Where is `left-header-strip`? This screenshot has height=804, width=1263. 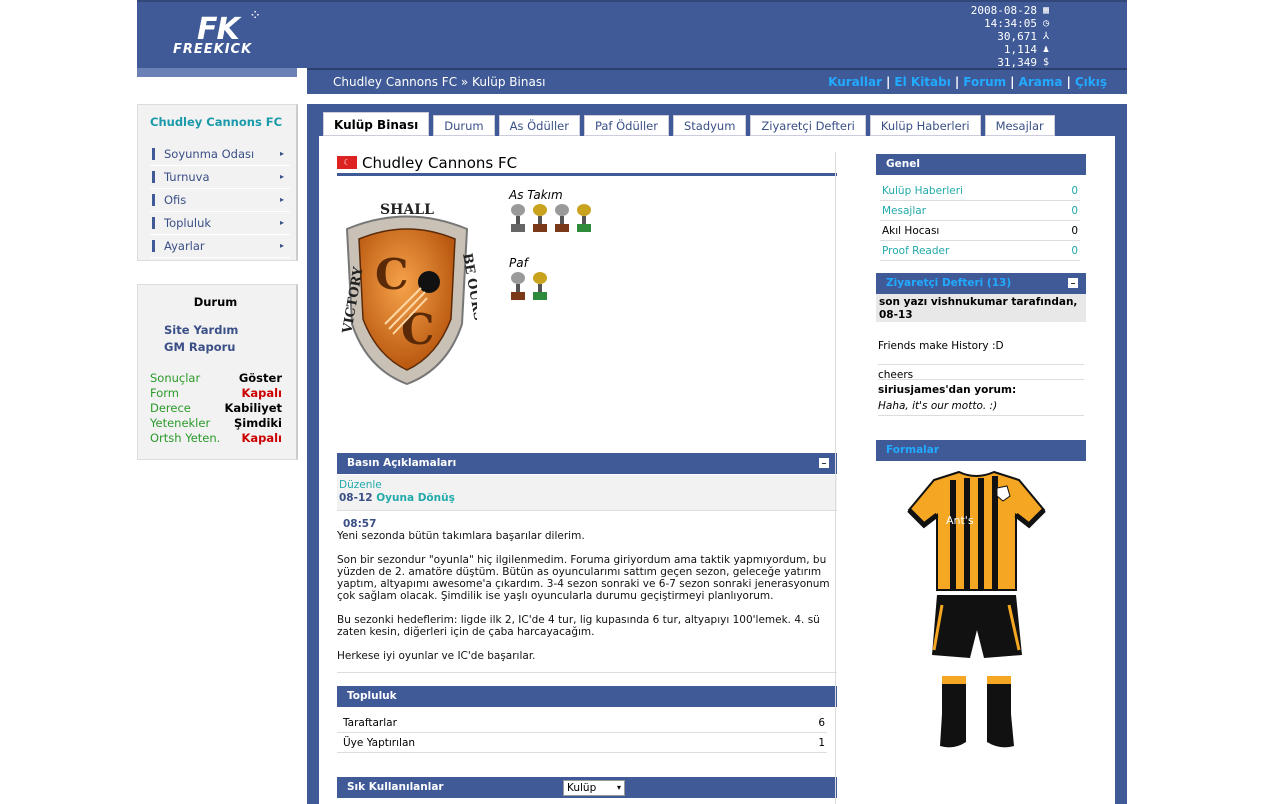
left-header-strip is located at coordinates (217, 72).